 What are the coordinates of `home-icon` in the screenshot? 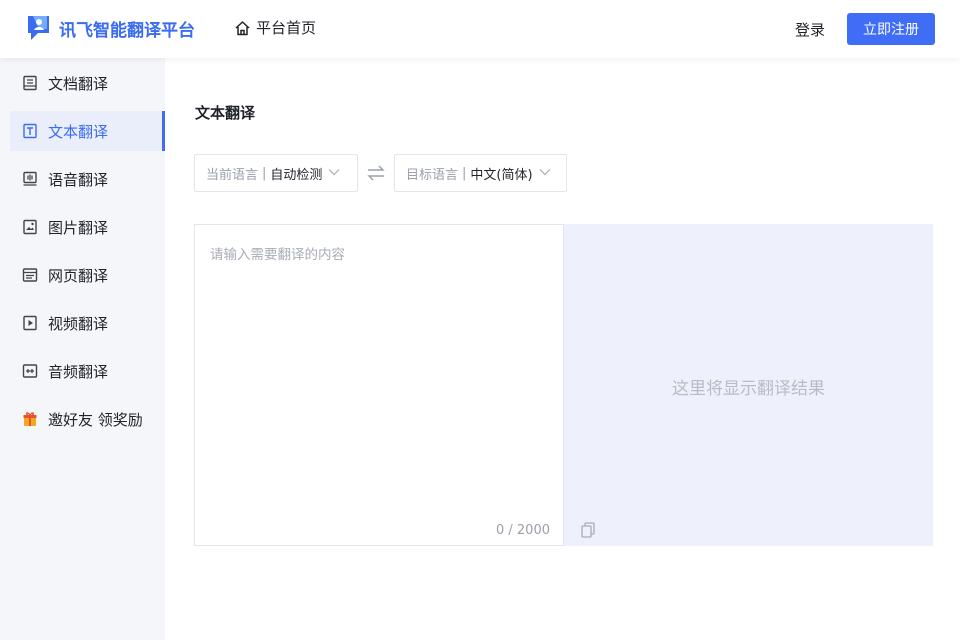 It's located at (242, 27).